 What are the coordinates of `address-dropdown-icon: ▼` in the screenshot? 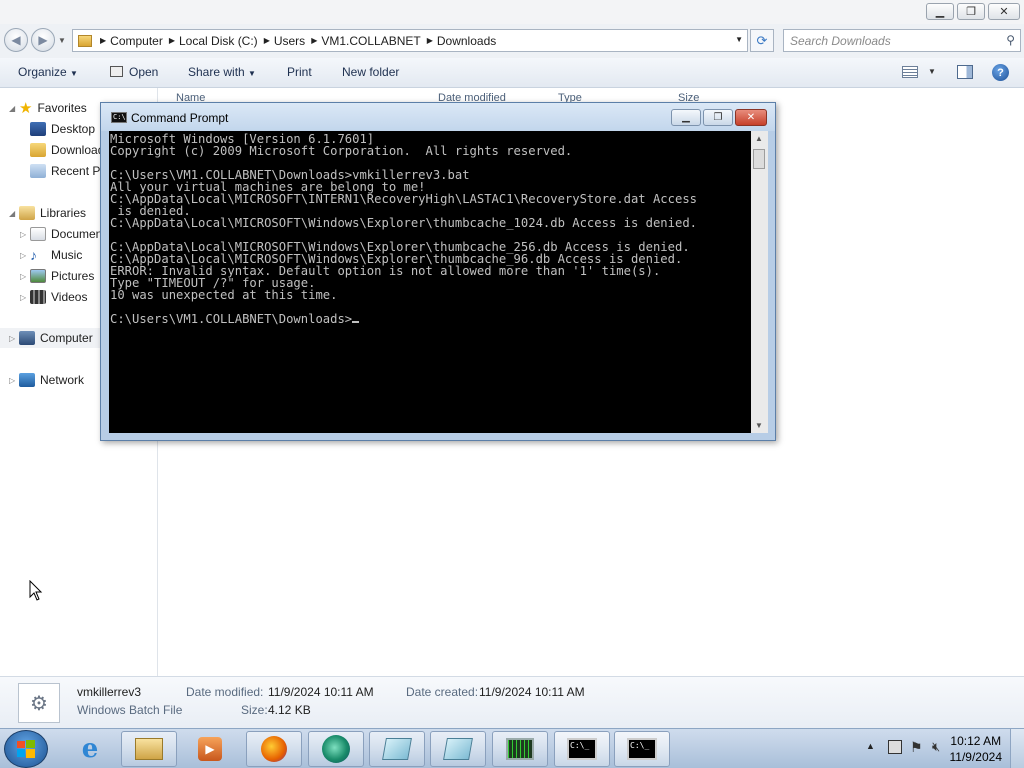 It's located at (739, 39).